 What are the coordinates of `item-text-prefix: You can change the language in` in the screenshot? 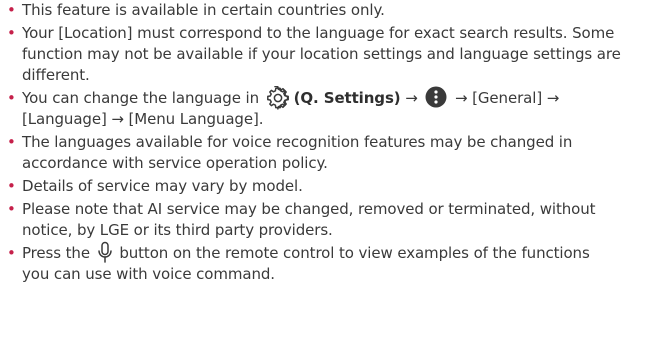 It's located at (143, 98).